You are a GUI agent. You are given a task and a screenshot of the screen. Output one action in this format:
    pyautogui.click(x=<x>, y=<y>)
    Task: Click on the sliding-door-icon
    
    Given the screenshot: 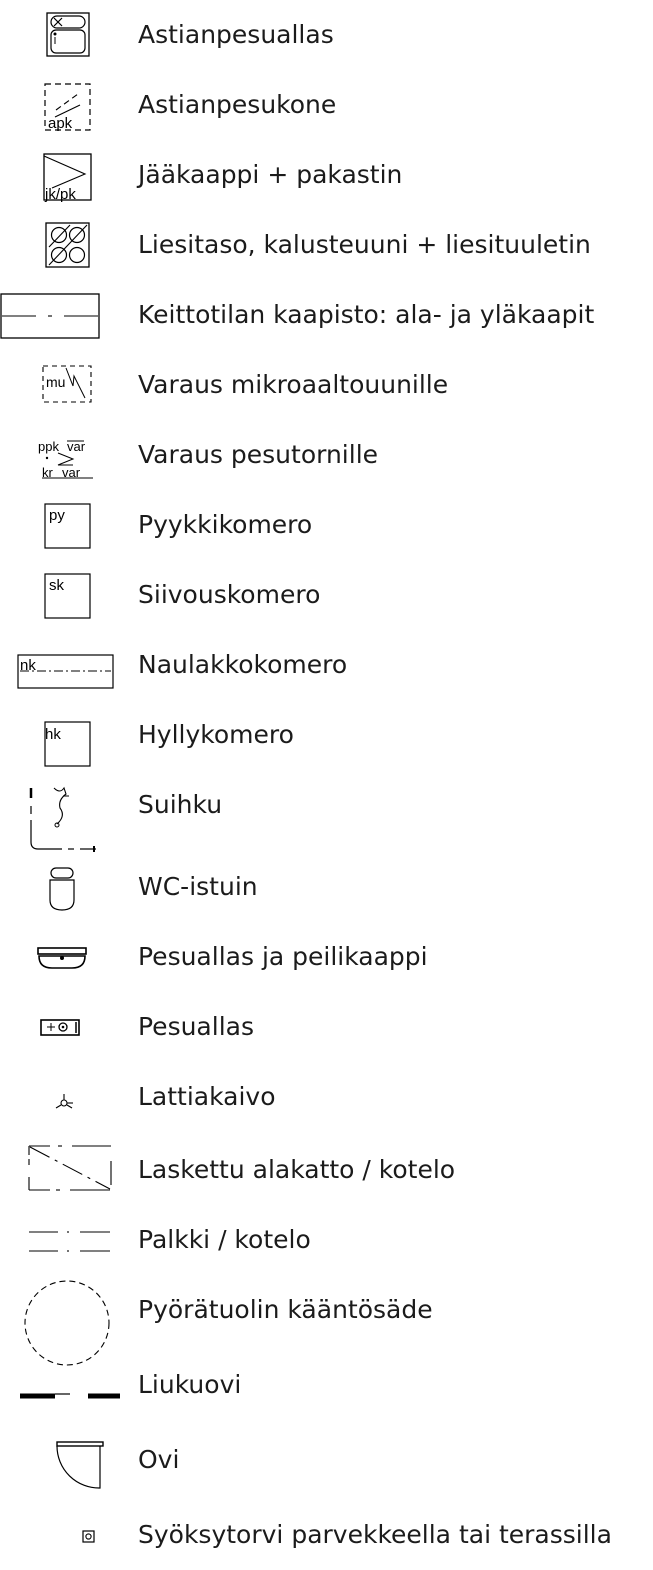 What is the action you would take?
    pyautogui.click(x=70, y=1396)
    